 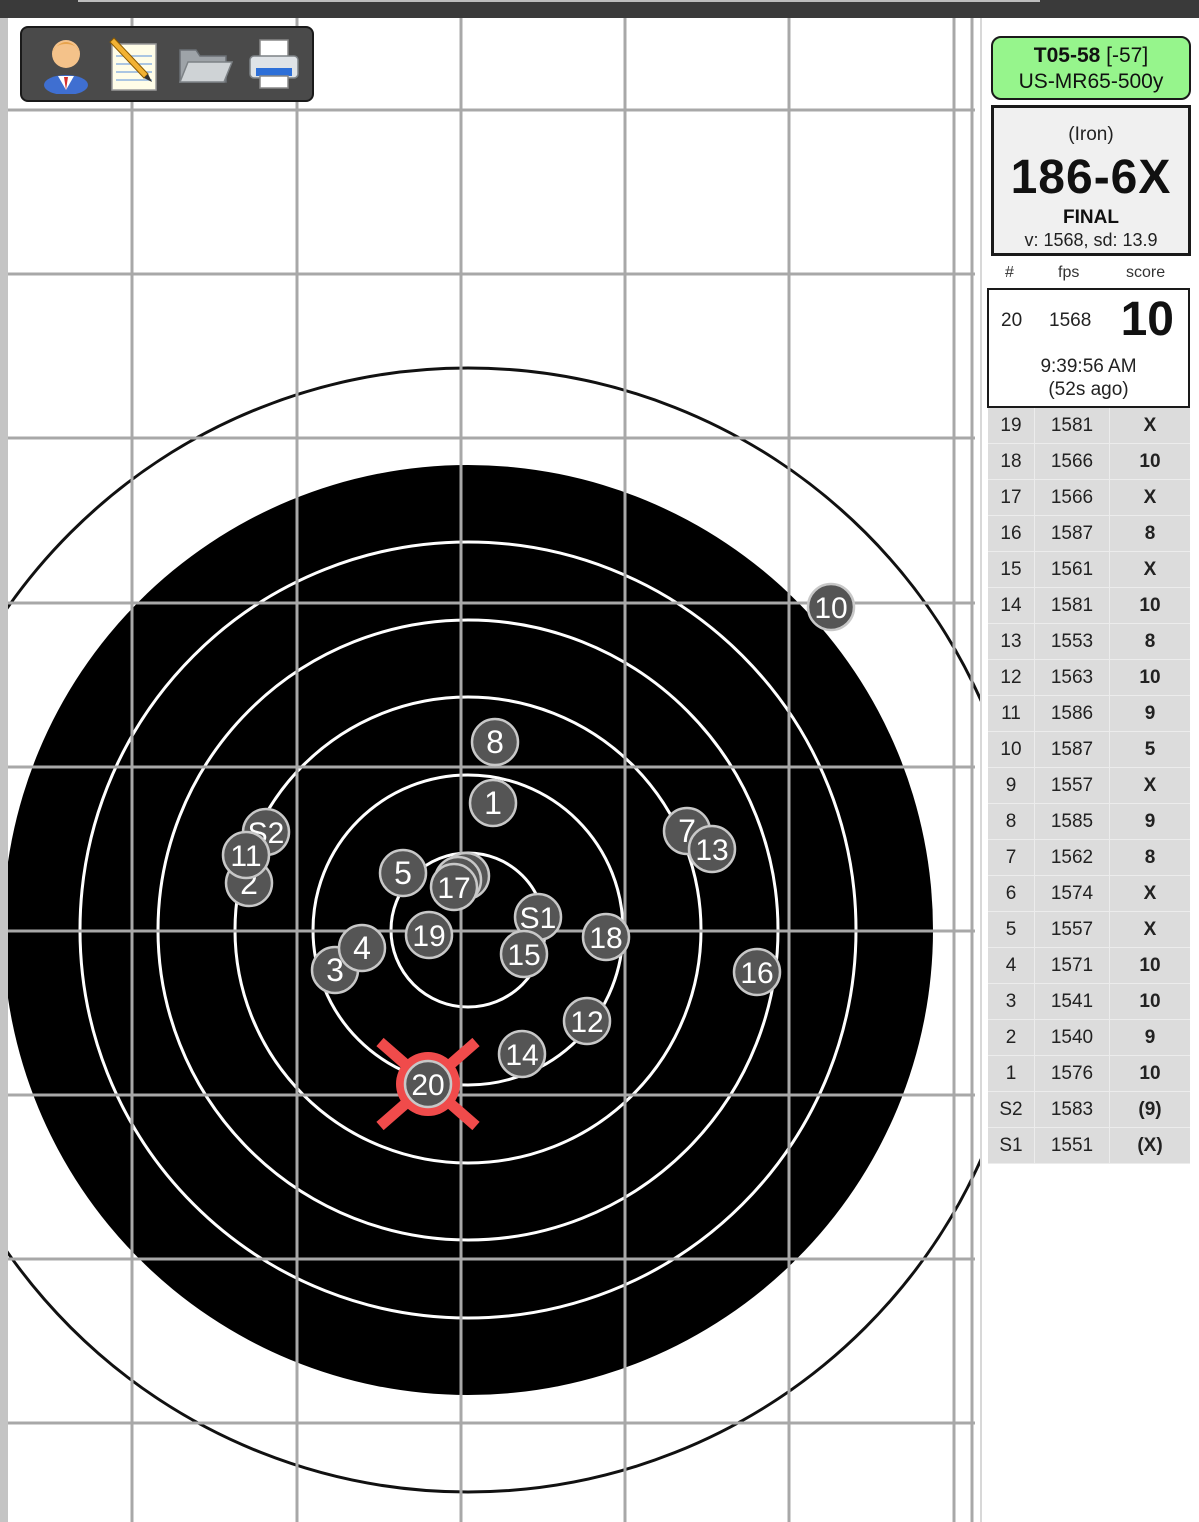 I want to click on shot-marker-label: 17, so click(x=453, y=888).